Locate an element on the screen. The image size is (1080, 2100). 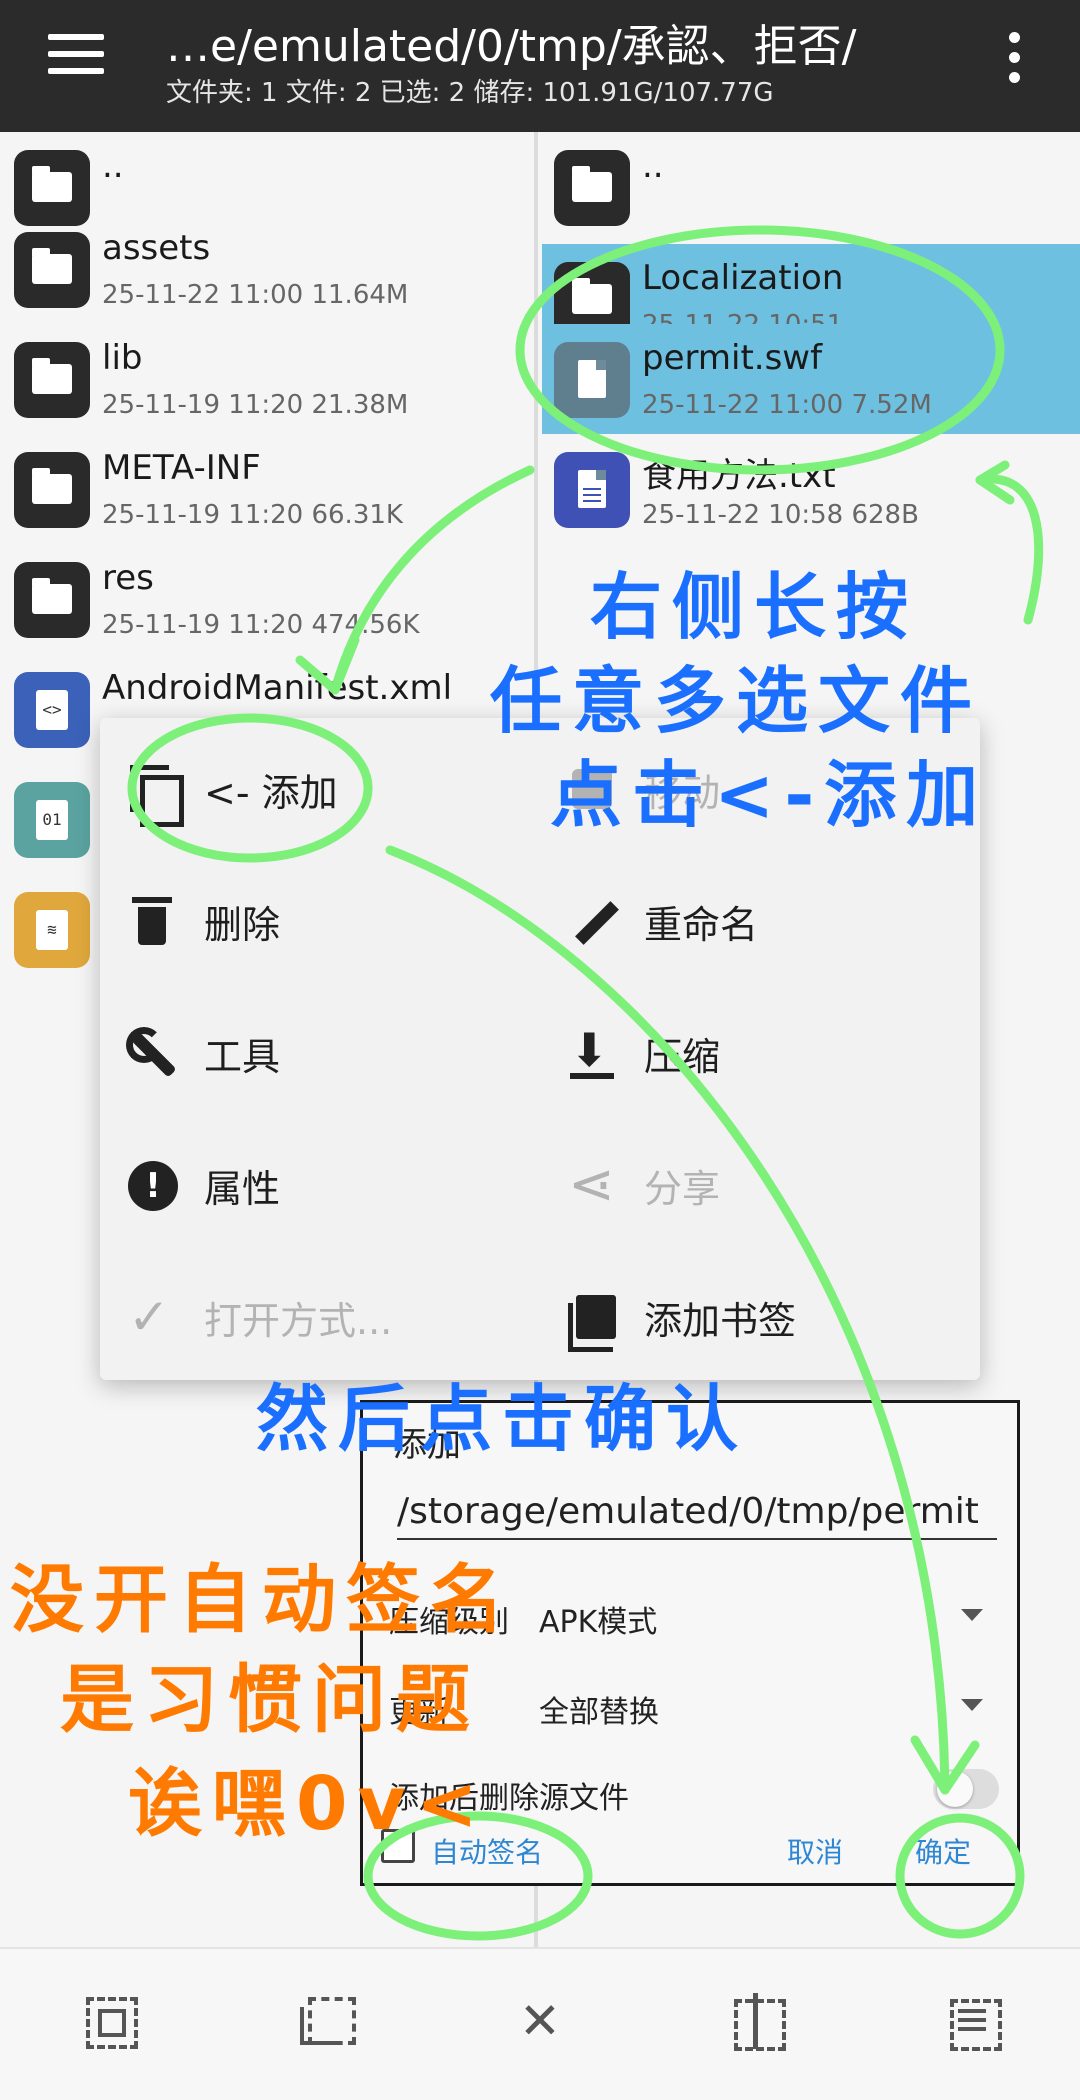
delete-source-switch is located at coordinates (966, 1789).